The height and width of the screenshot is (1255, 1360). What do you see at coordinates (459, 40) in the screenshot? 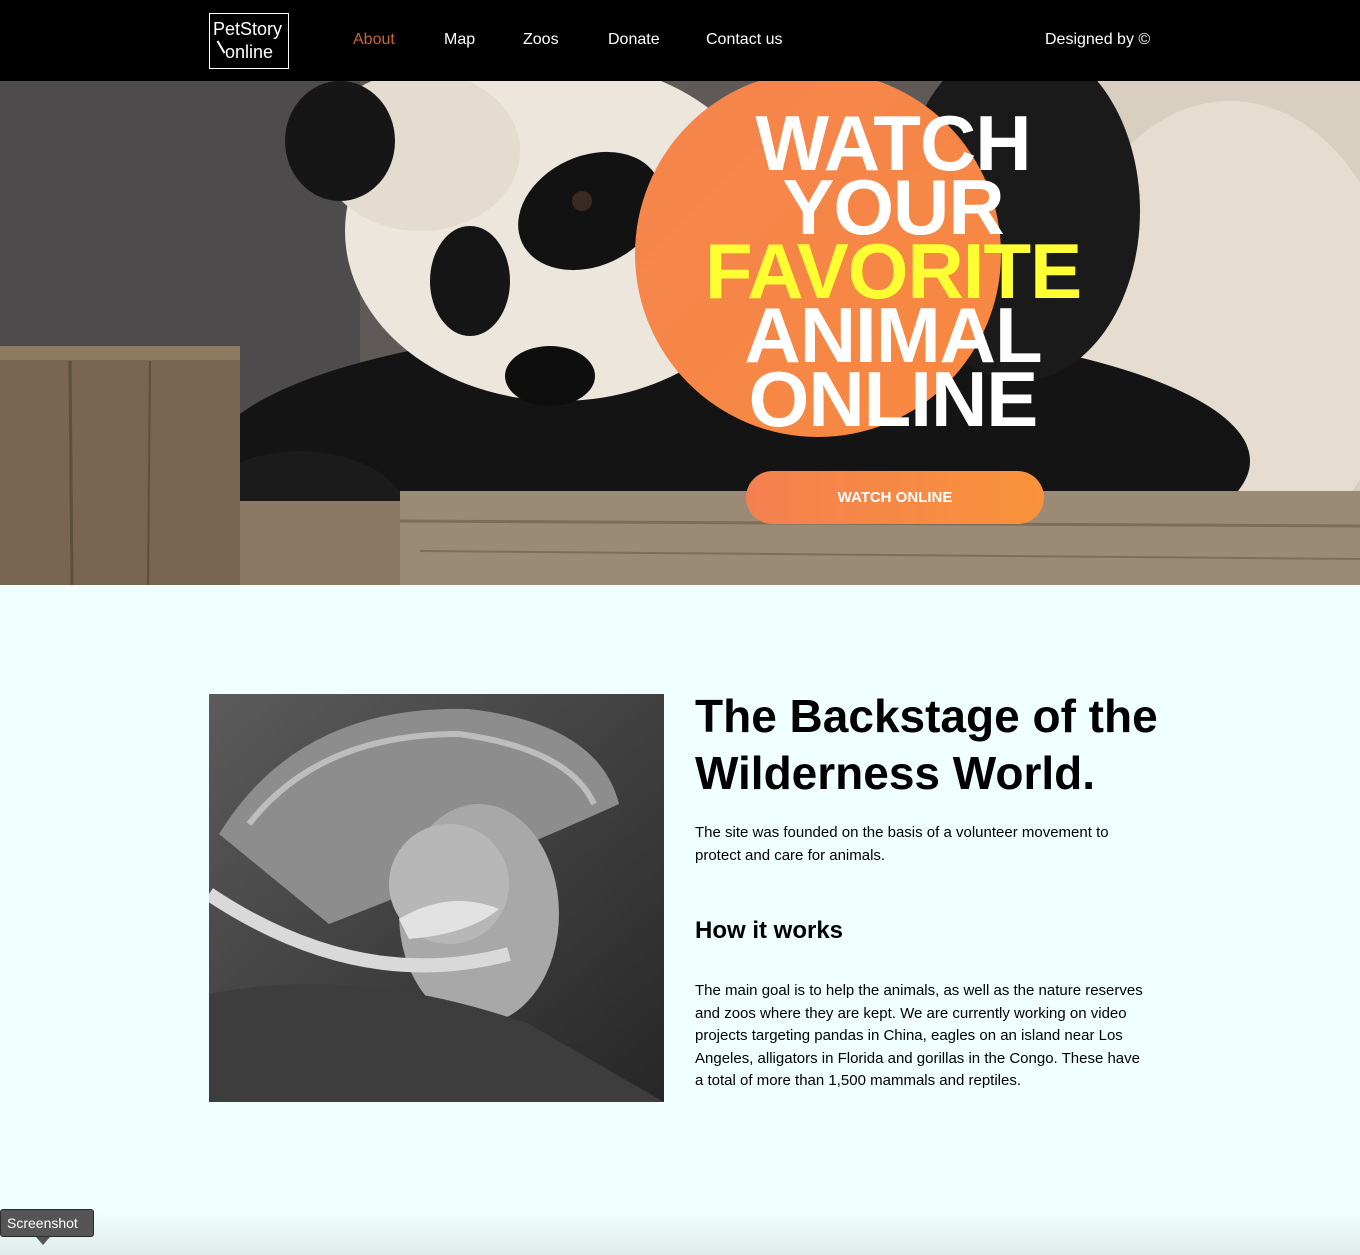
I see `nav-map: Map` at bounding box center [459, 40].